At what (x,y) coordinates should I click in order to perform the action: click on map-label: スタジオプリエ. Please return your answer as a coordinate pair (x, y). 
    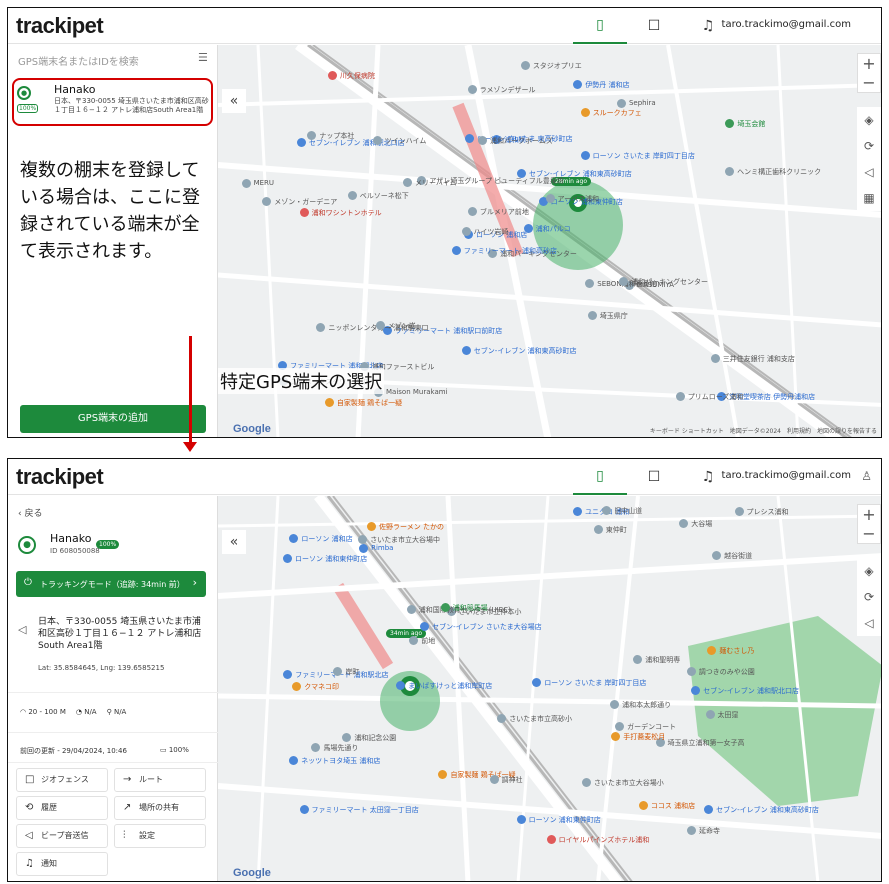
    Looking at the image, I should click on (557, 66).